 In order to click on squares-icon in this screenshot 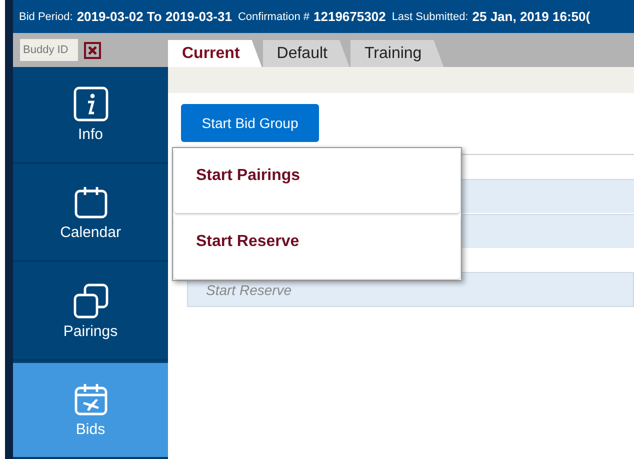, I will do `click(90, 300)`.